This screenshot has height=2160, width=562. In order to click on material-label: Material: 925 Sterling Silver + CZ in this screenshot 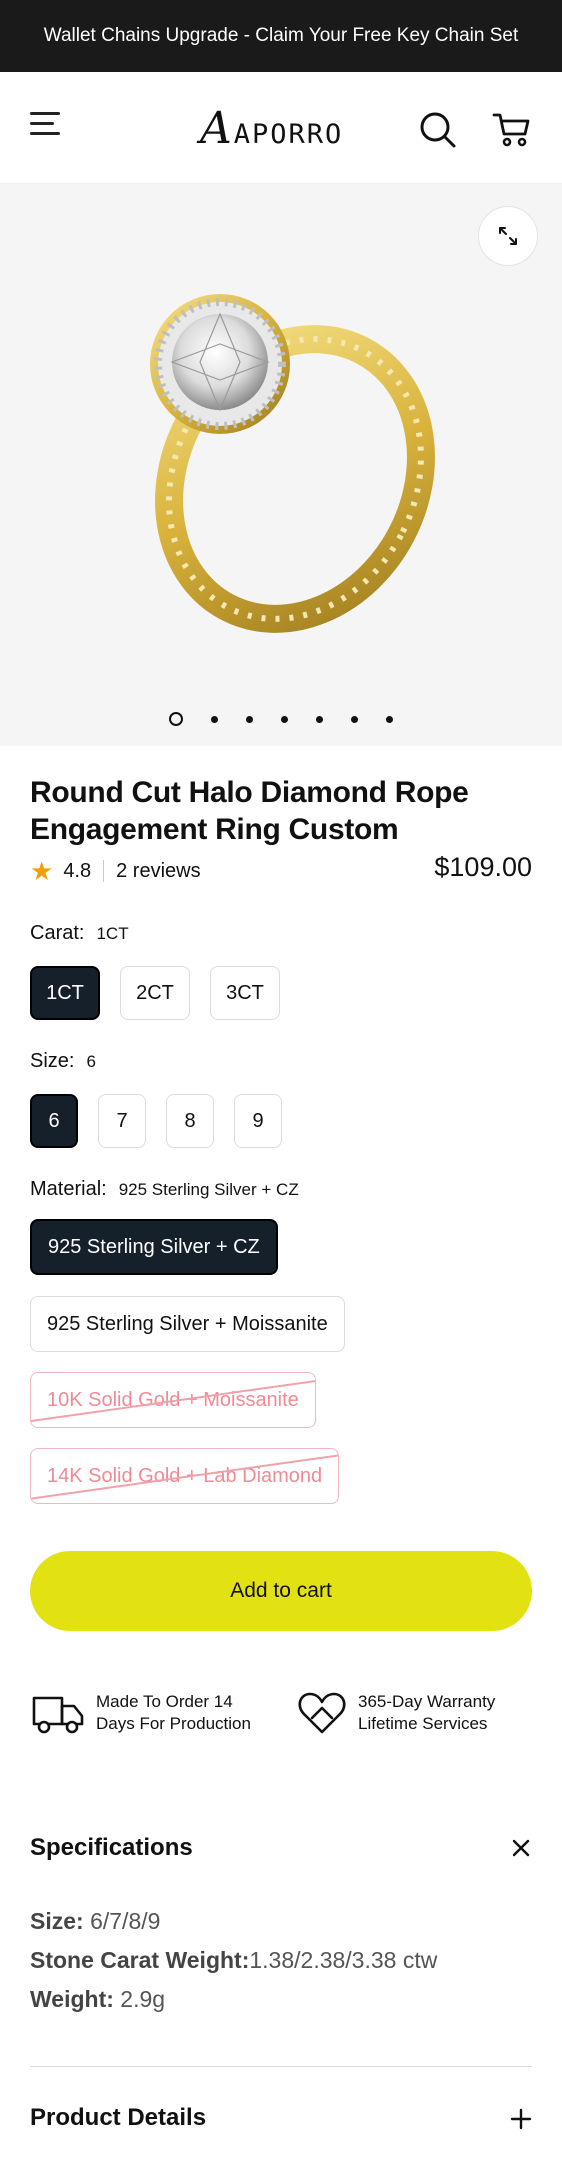, I will do `click(164, 1189)`.